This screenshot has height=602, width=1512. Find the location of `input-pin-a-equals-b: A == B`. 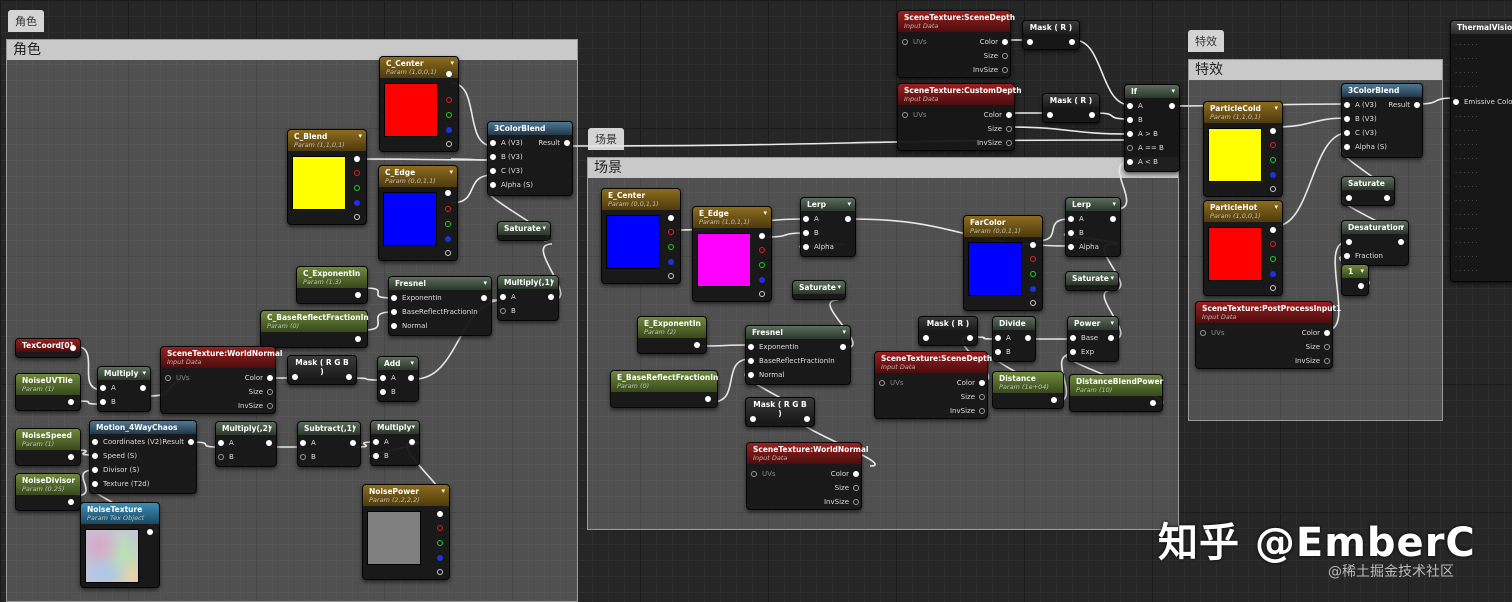

input-pin-a-equals-b: A == B is located at coordinates (1144, 148).